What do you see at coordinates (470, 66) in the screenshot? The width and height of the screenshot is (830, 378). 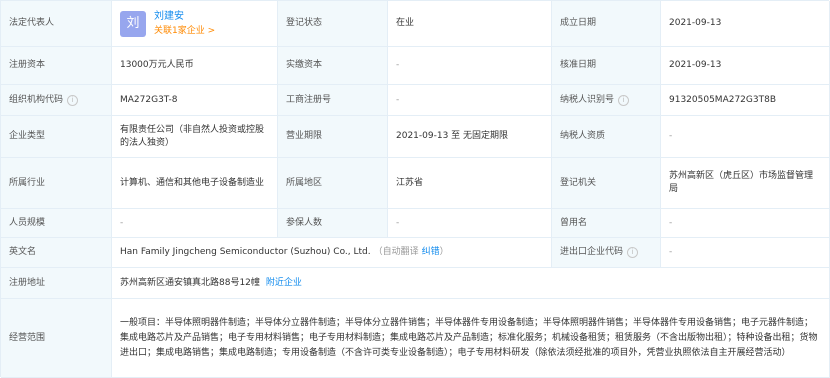 I see `paid-capital-value: -` at bounding box center [470, 66].